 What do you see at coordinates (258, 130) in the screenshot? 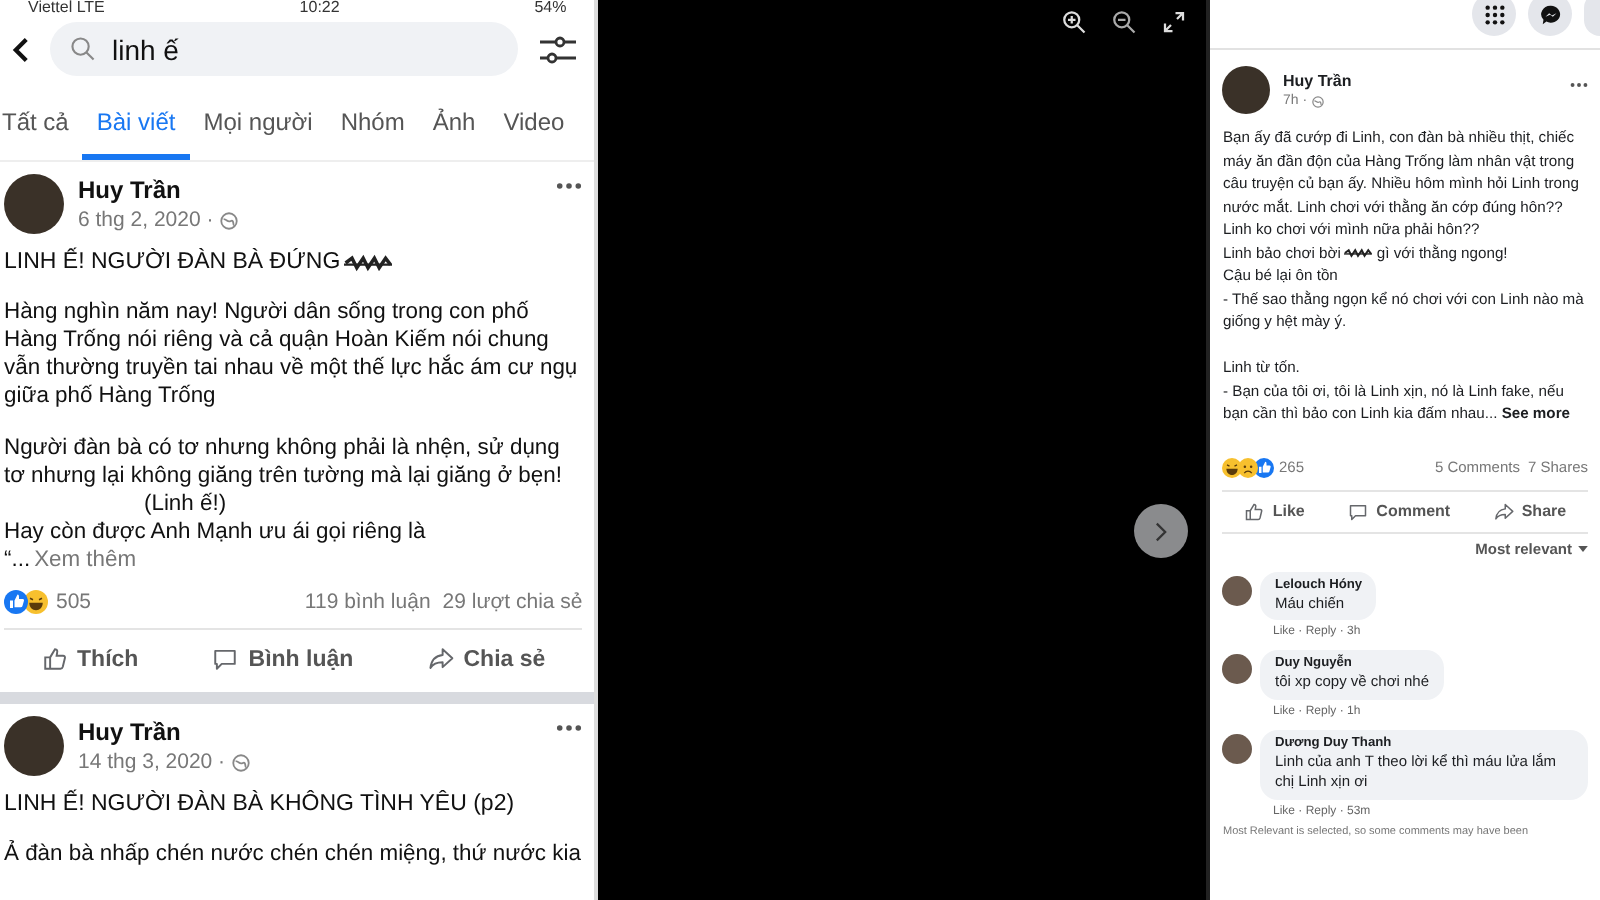
I see `filter-tab: Mọi người` at bounding box center [258, 130].